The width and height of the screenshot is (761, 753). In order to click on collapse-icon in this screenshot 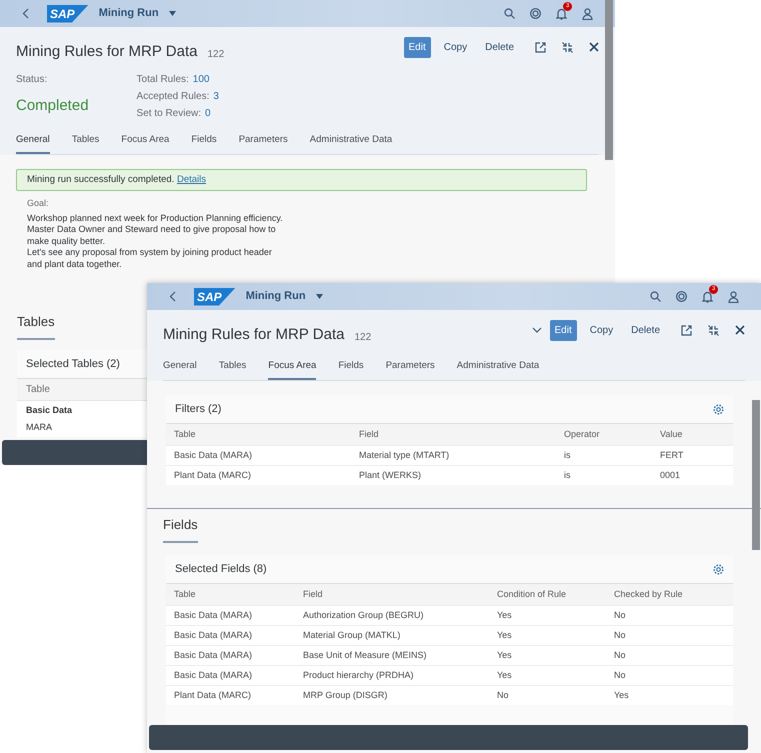, I will do `click(537, 330)`.